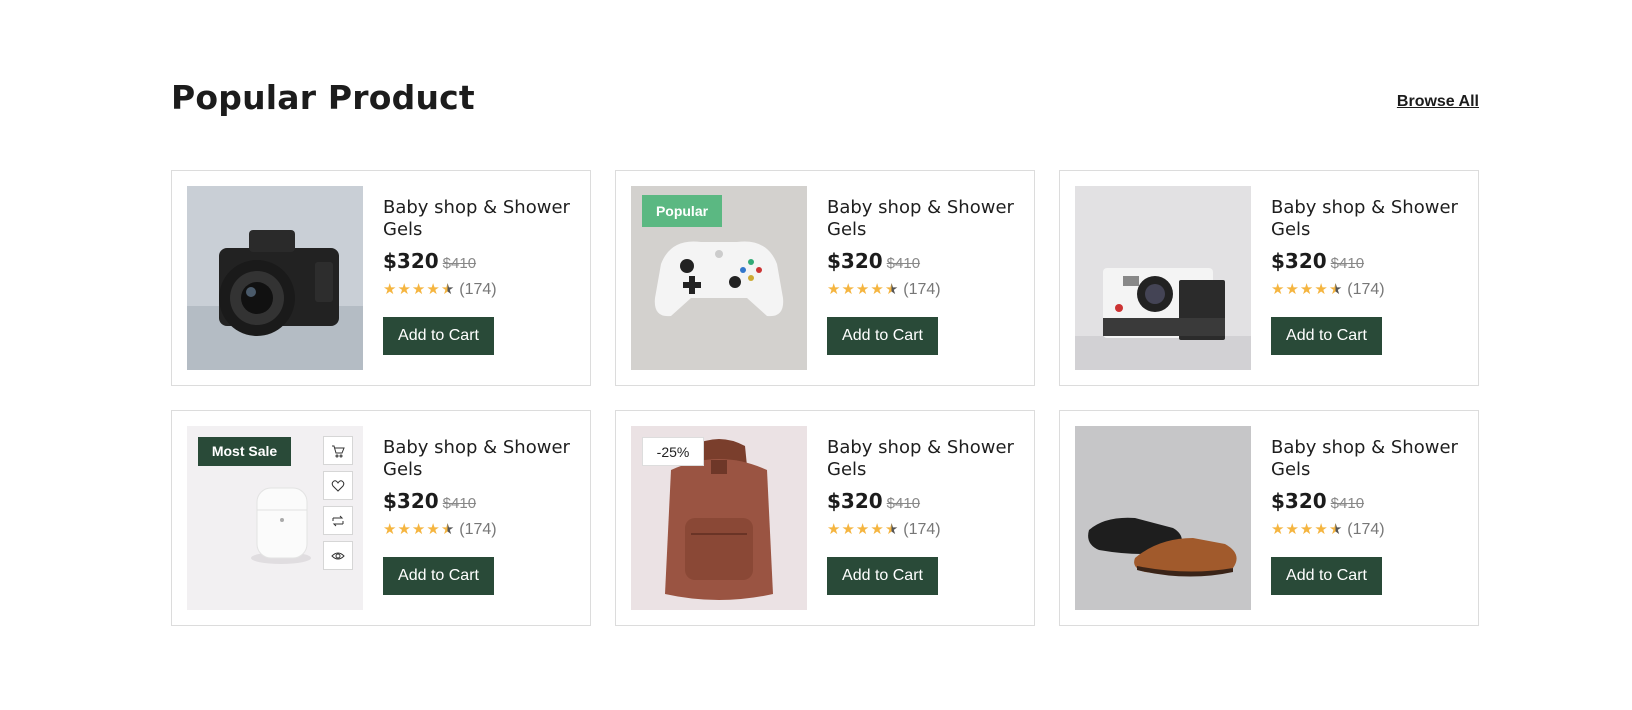  I want to click on compare-button, so click(338, 520).